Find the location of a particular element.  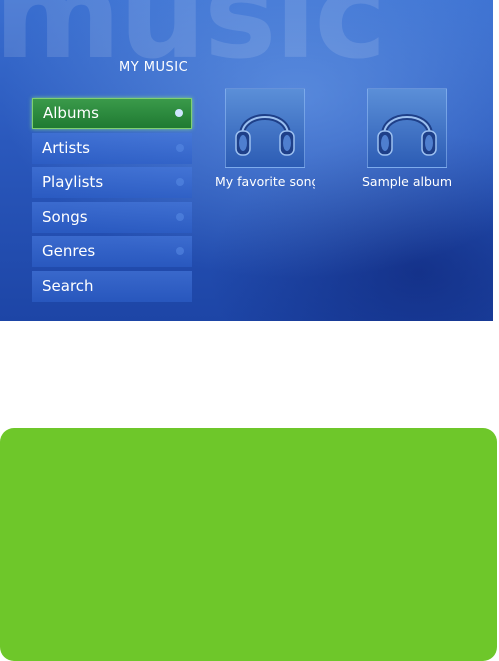

menu-item-songs: Songs is located at coordinates (112, 217).